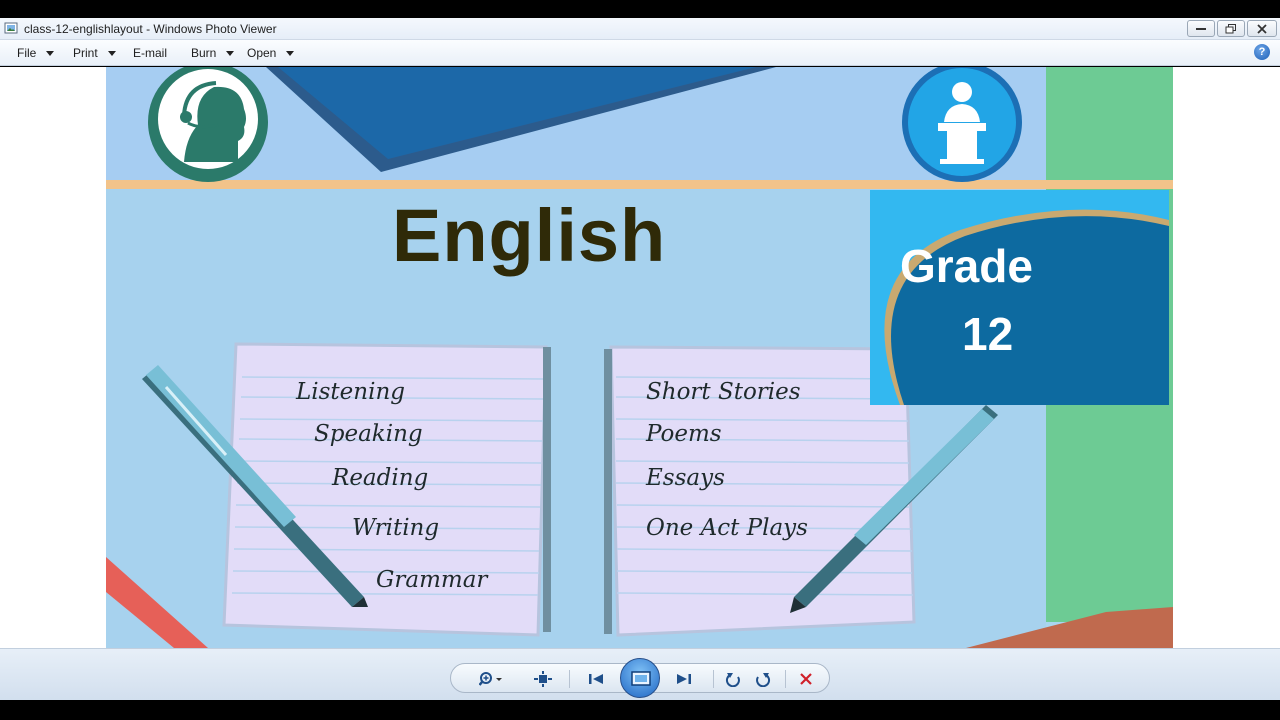 This screenshot has height=720, width=1280. I want to click on actual-size-button, so click(543, 679).